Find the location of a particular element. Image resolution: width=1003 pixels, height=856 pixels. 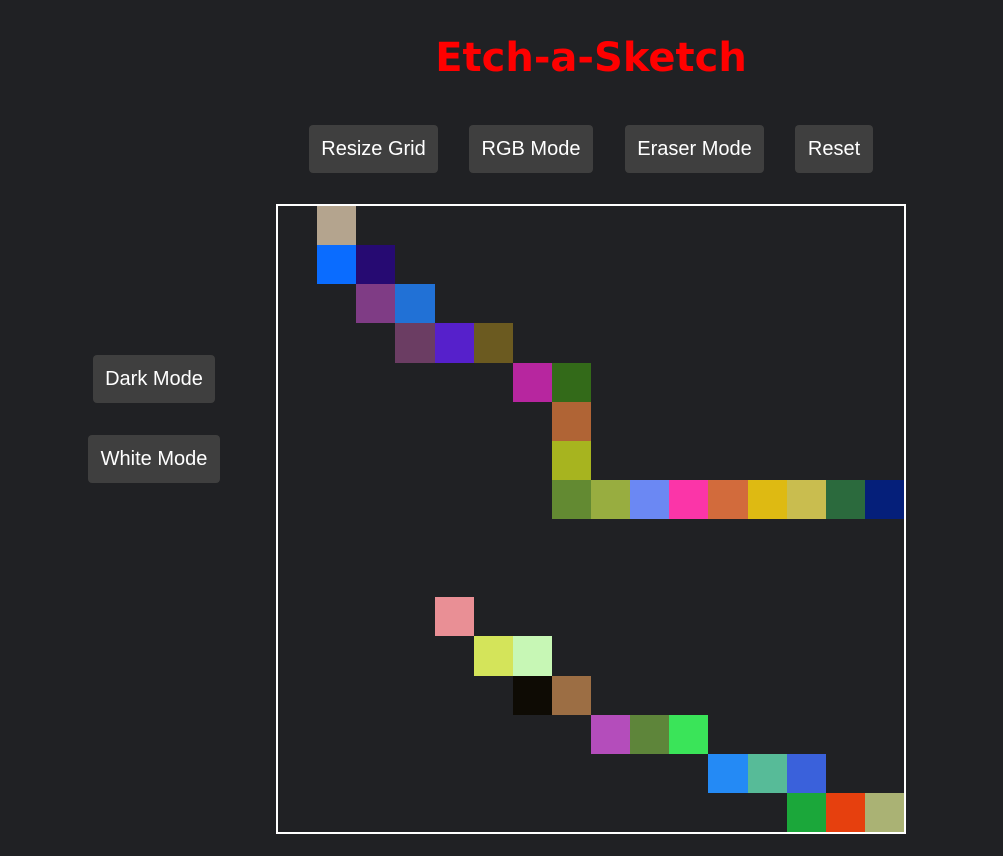

eraser-mode-button: Eraser Mode is located at coordinates (694, 149).